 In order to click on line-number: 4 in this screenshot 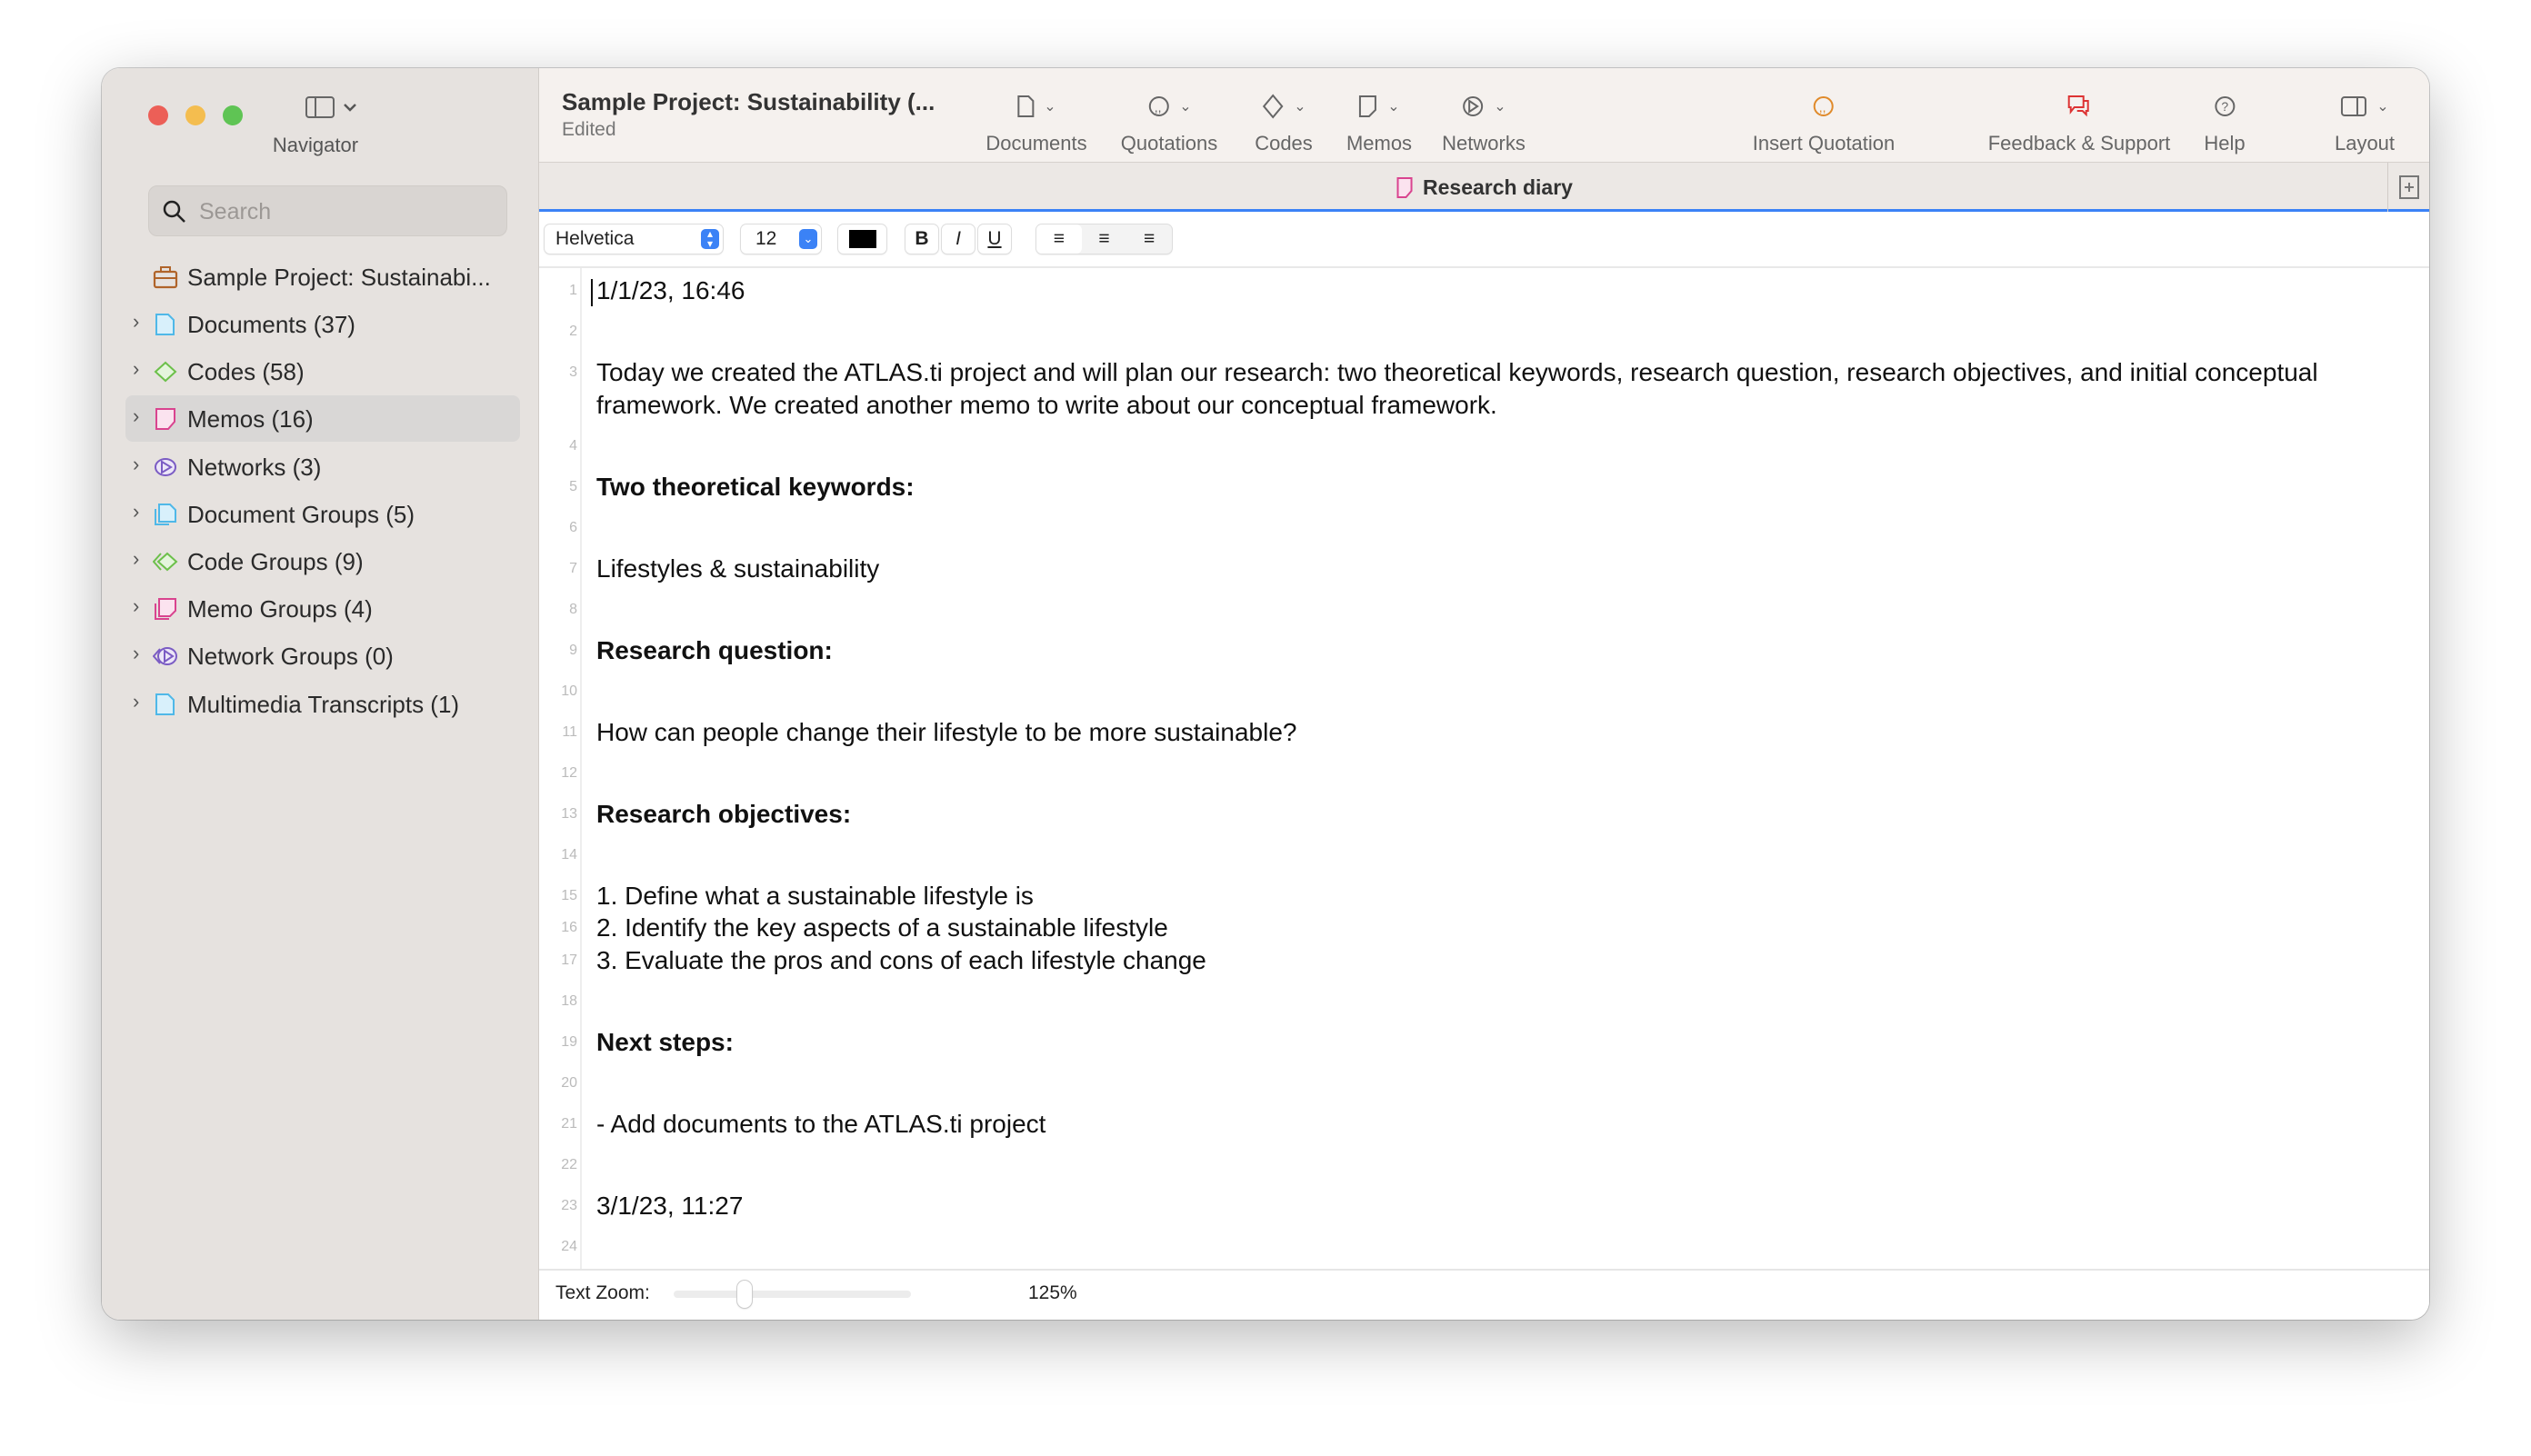, I will do `click(573, 446)`.